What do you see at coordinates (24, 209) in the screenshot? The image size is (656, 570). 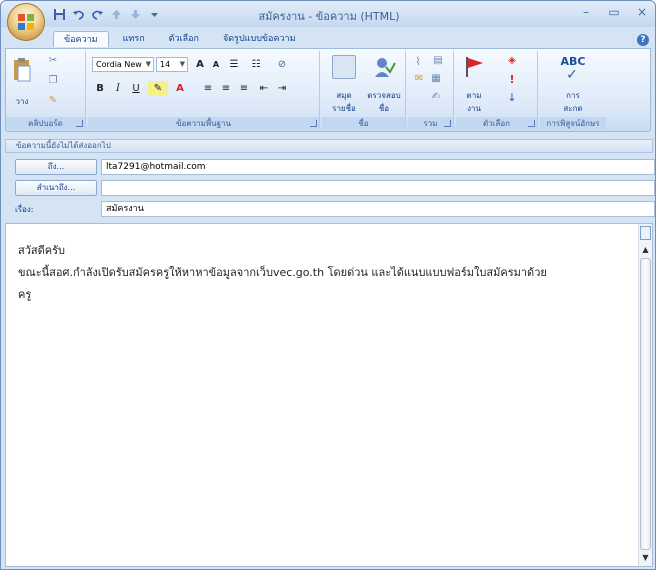 I see `subject-label: เรื่อง:` at bounding box center [24, 209].